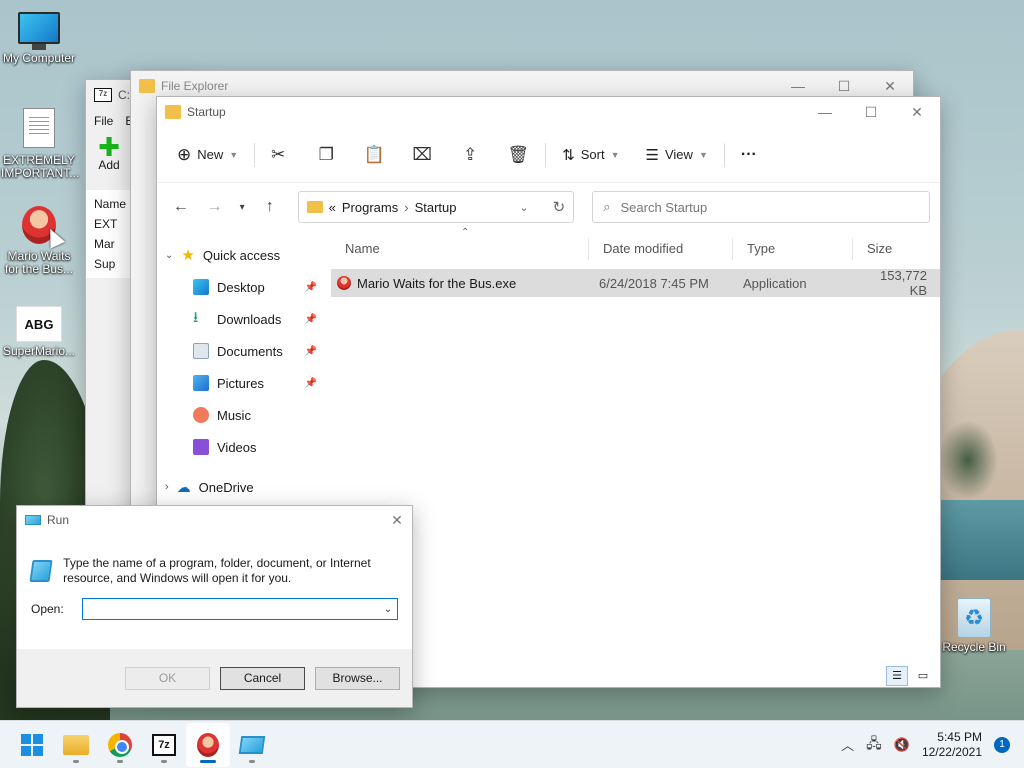  Describe the element at coordinates (793, 249) in the screenshot. I see `column-type: Type` at that location.